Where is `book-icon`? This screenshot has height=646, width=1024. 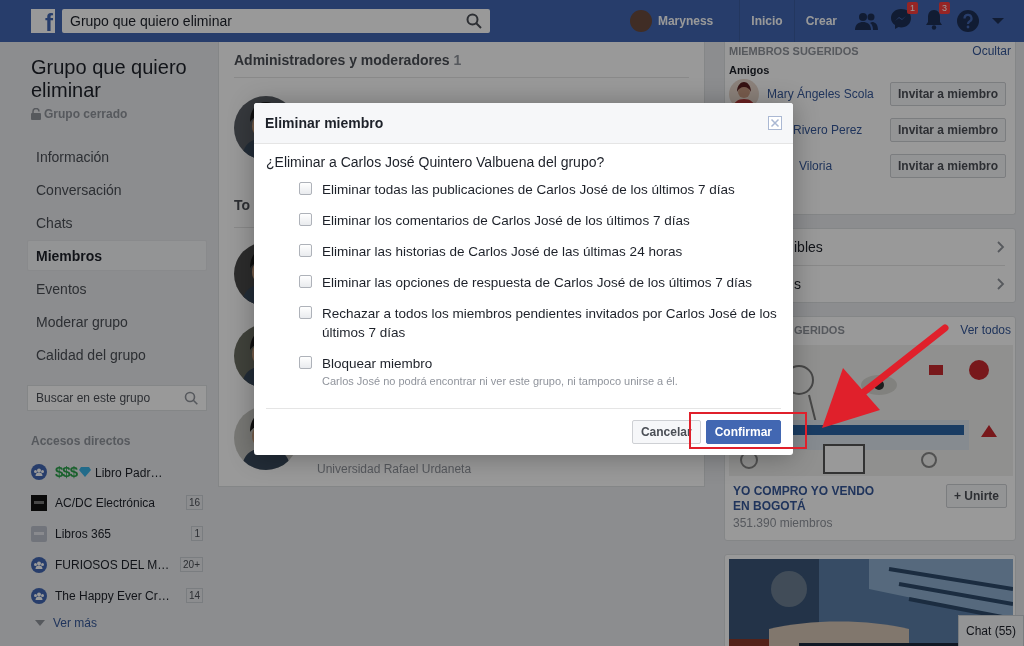 book-icon is located at coordinates (39, 533).